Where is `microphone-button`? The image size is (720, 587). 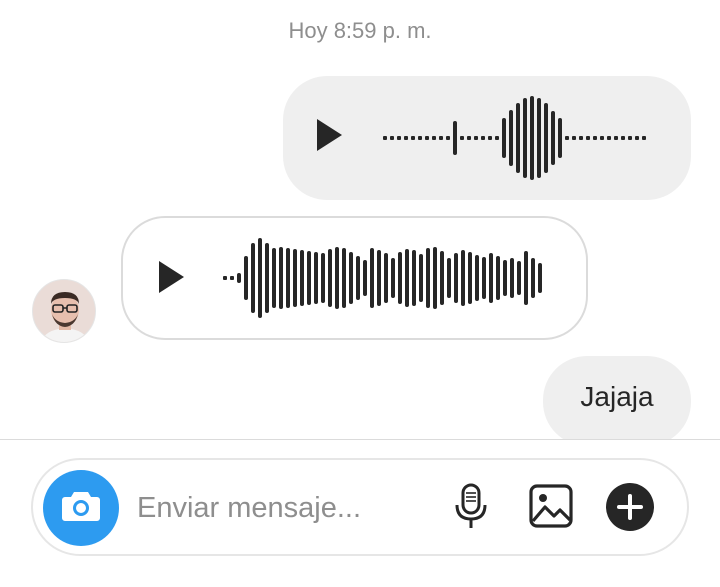 microphone-button is located at coordinates (471, 509).